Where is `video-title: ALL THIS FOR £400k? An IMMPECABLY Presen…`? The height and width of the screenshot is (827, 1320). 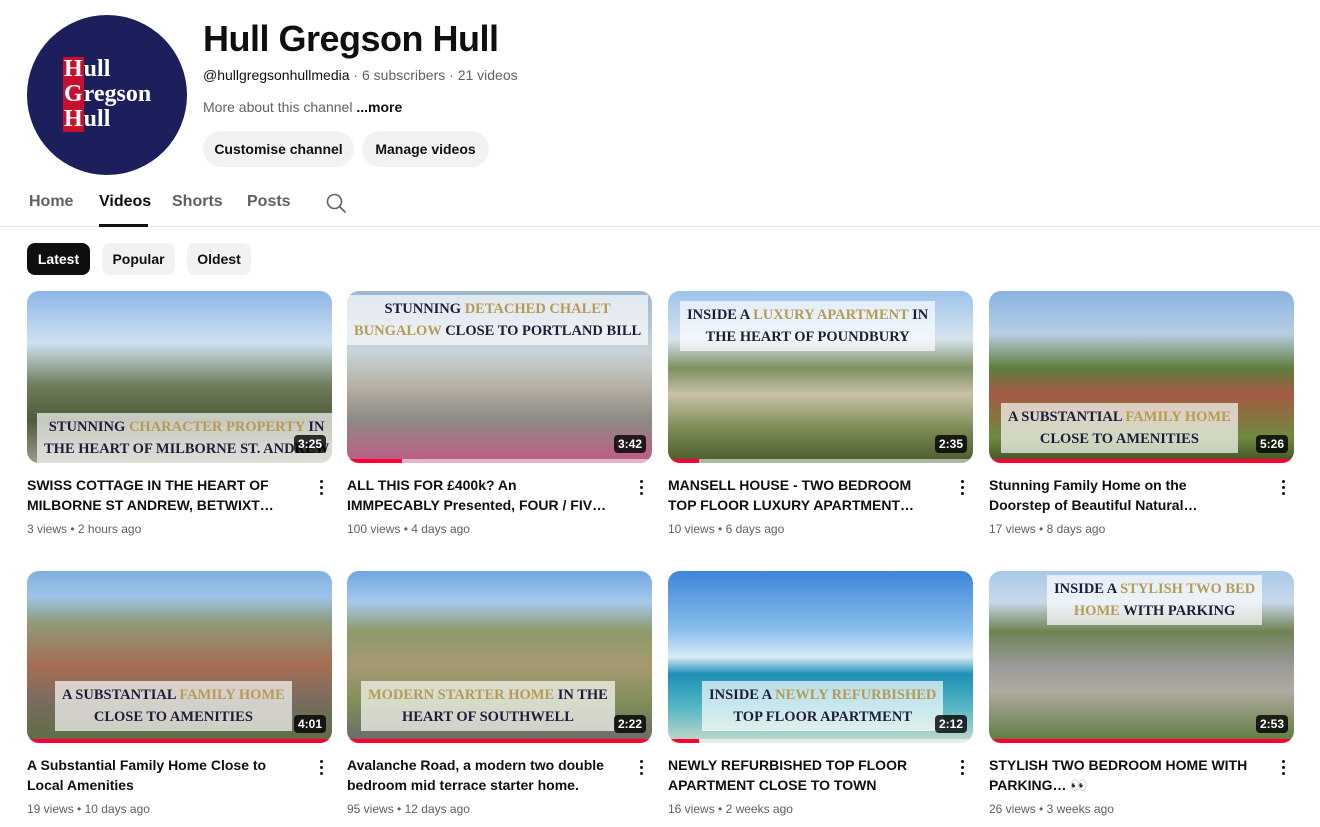
video-title: ALL THIS FOR £400k? An IMMPECABLY Presen… is located at coordinates (478, 495).